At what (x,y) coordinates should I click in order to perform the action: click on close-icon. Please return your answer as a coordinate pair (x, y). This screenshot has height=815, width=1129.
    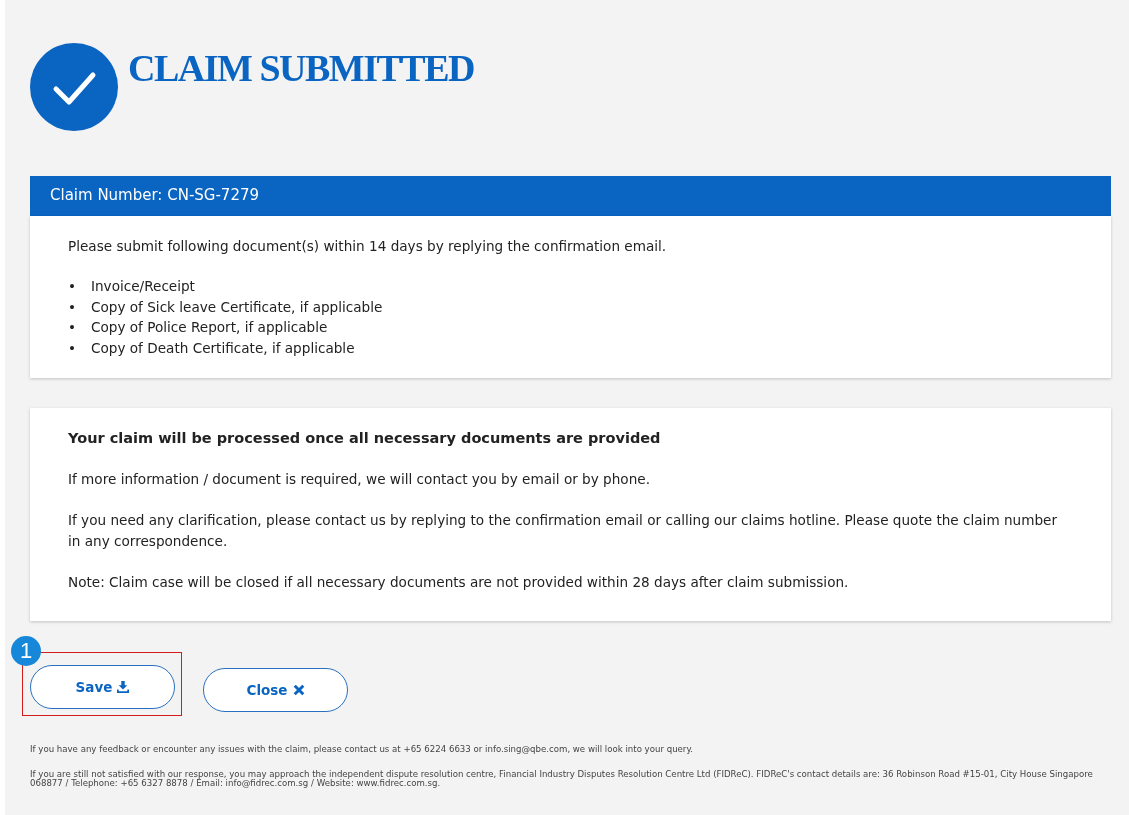
    Looking at the image, I should click on (298, 690).